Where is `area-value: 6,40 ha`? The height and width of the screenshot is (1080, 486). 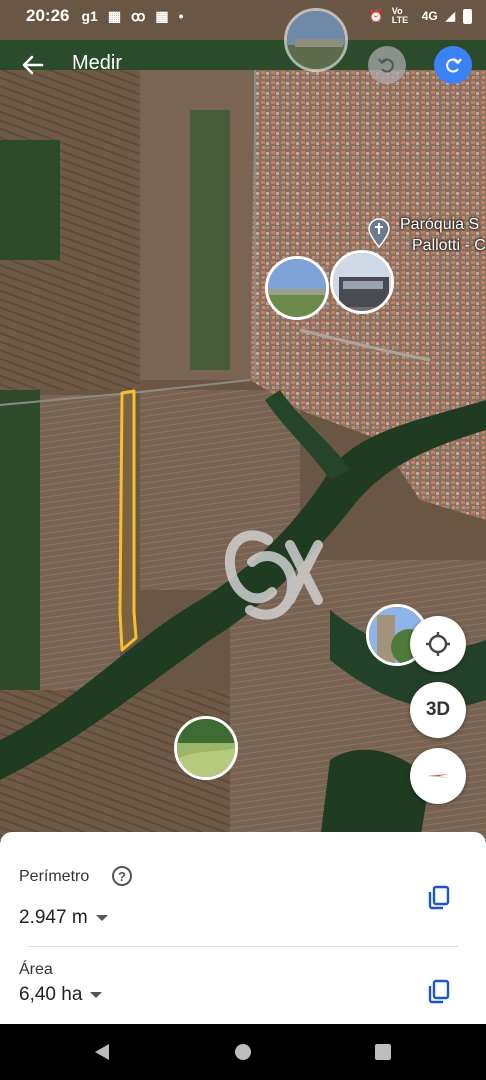
area-value: 6,40 ha is located at coordinates (51, 994).